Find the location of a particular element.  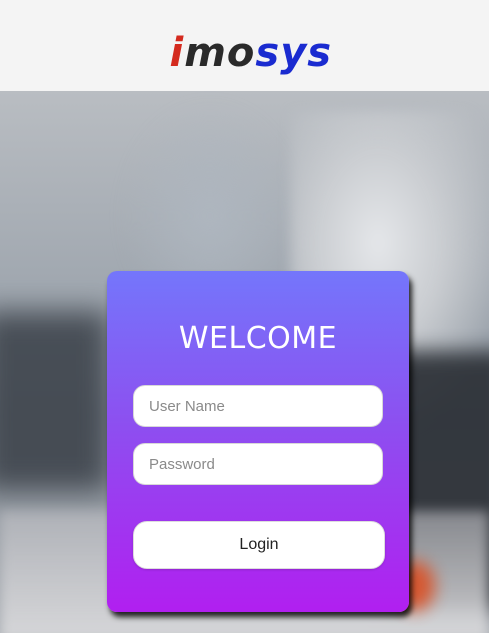

logo-letters-sys: sys is located at coordinates (294, 52).